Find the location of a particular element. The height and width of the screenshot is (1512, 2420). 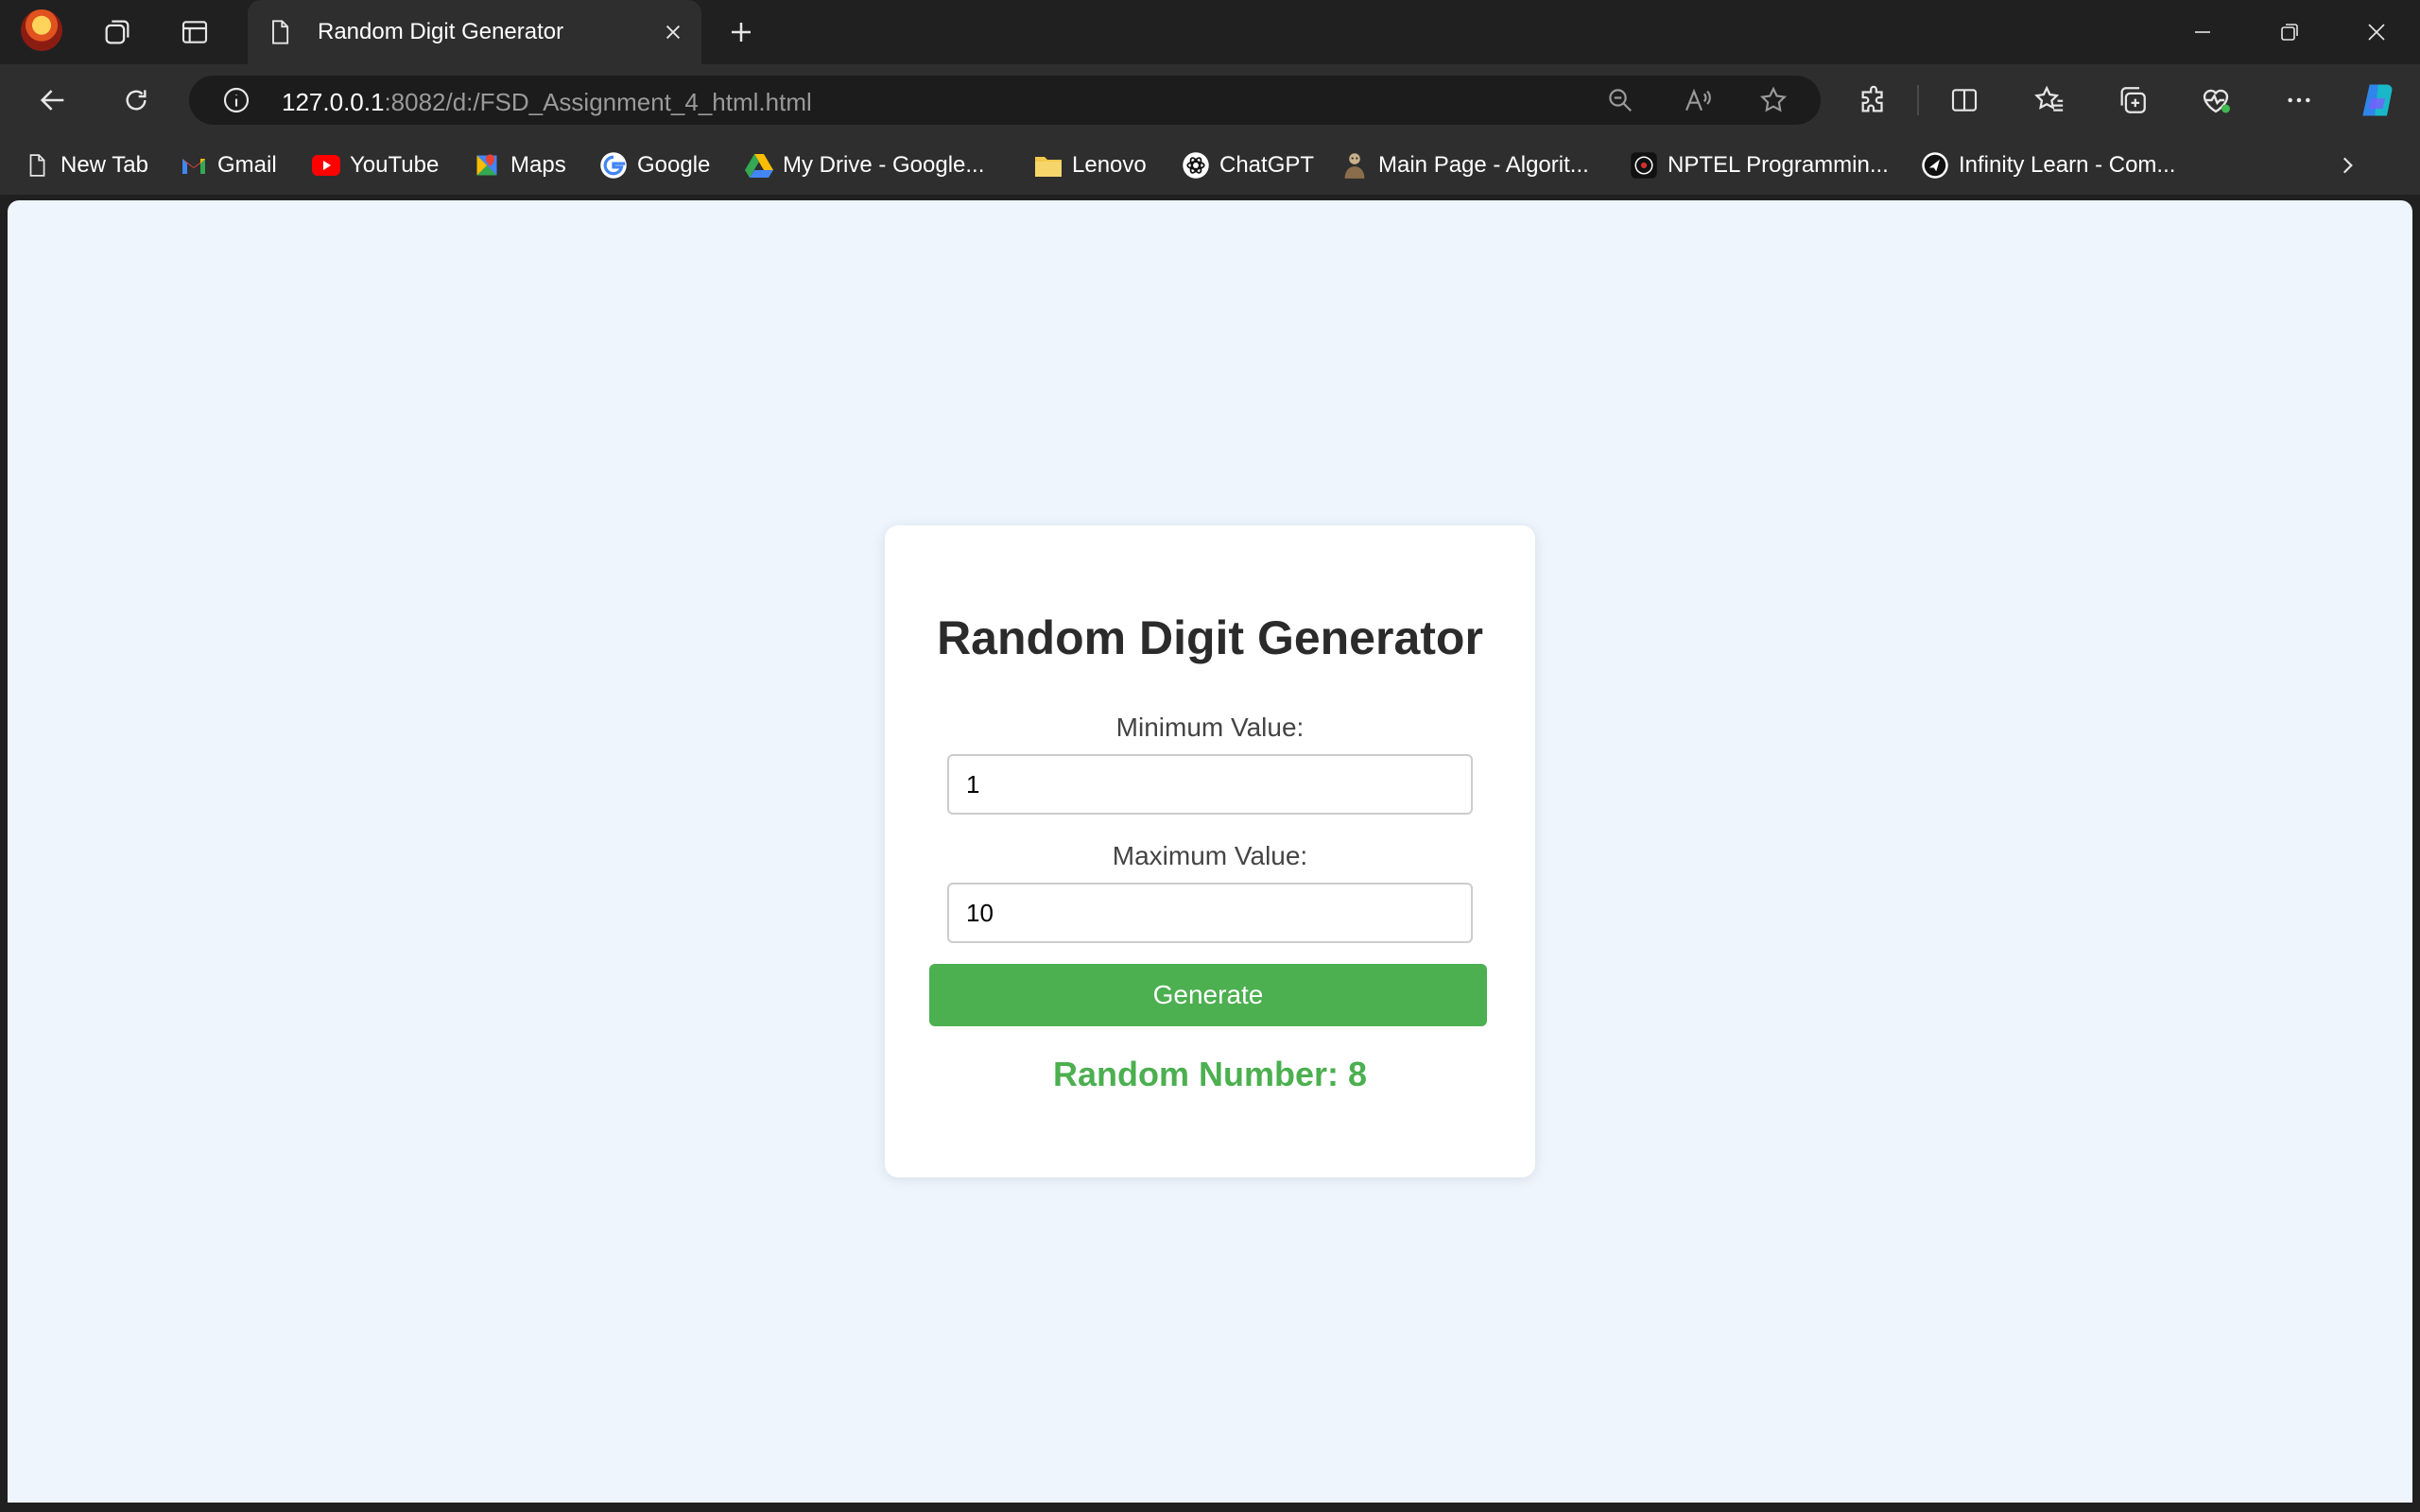

bookmark-label: YouTube is located at coordinates (395, 165).